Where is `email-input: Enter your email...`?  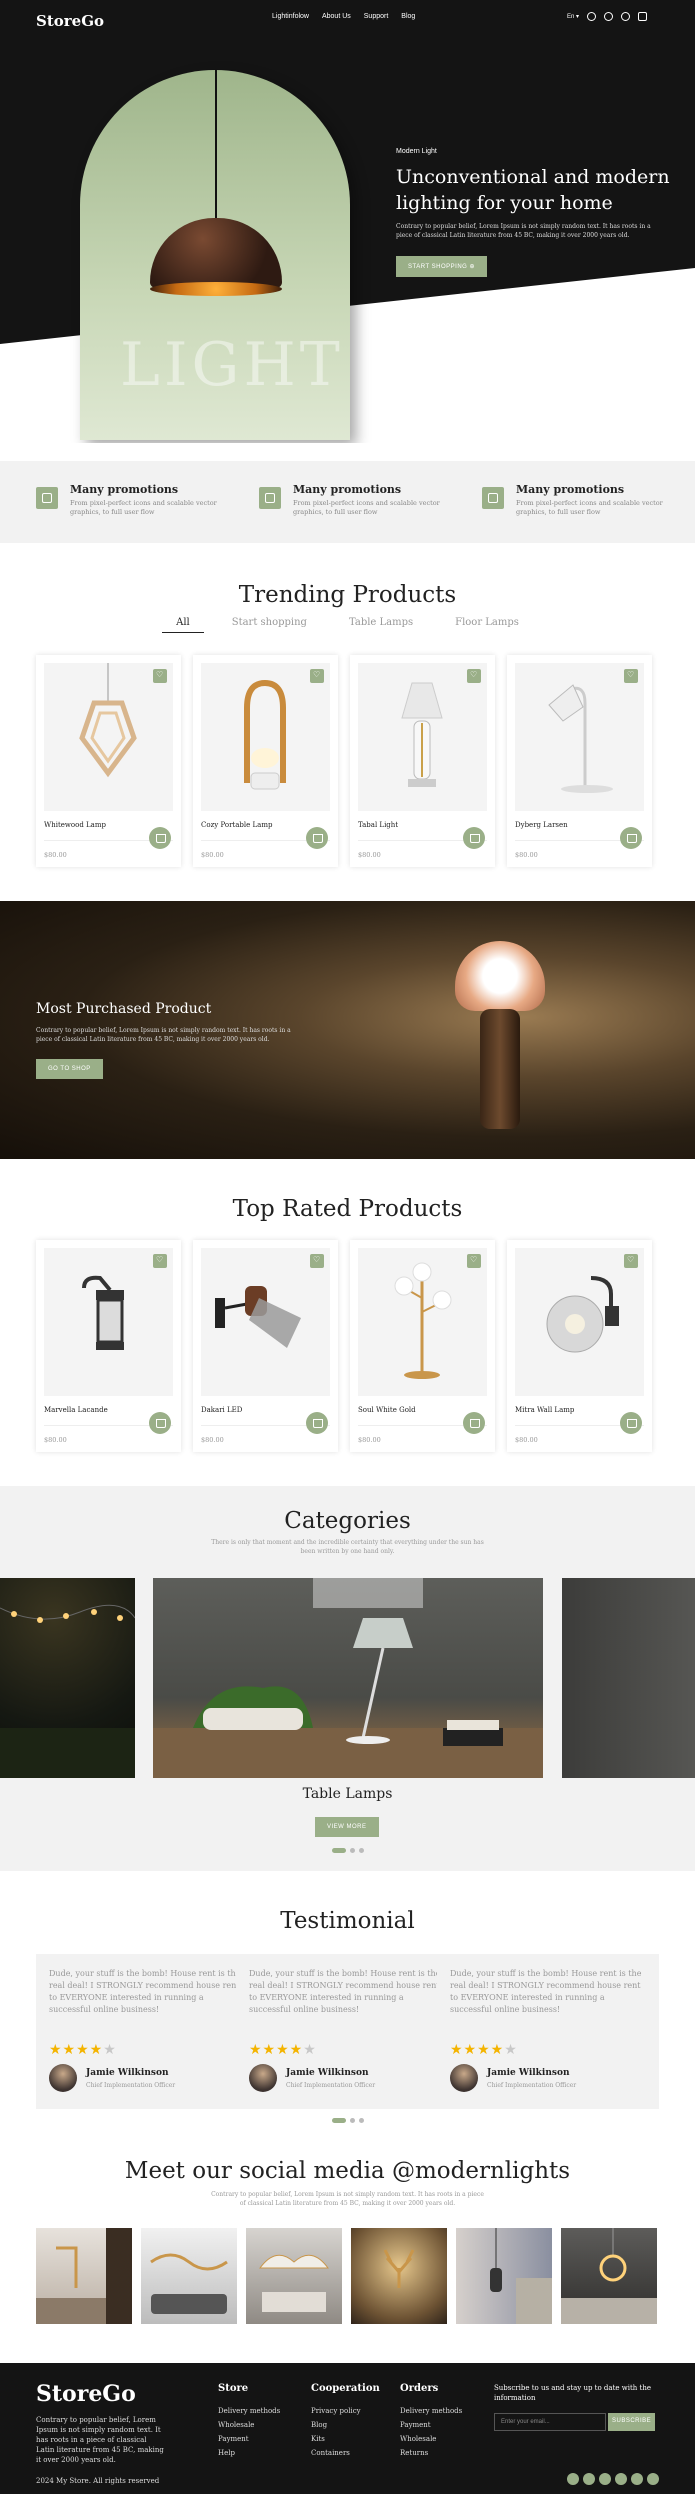
email-input: Enter your email... is located at coordinates (550, 2422).